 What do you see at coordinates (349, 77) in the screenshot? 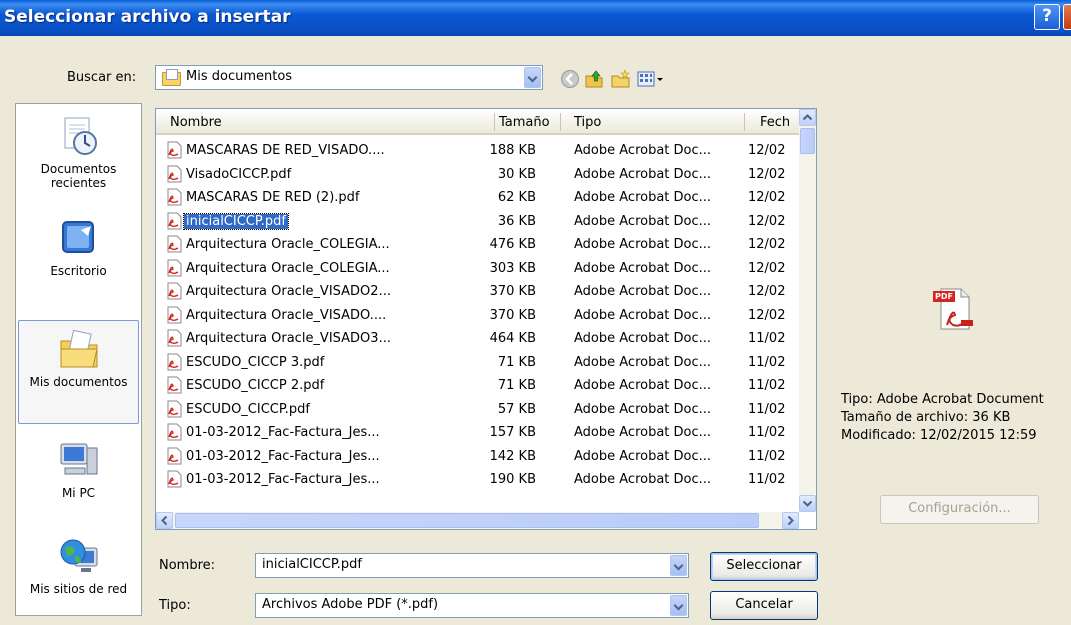
I see `lookin-combo: Mis documentos` at bounding box center [349, 77].